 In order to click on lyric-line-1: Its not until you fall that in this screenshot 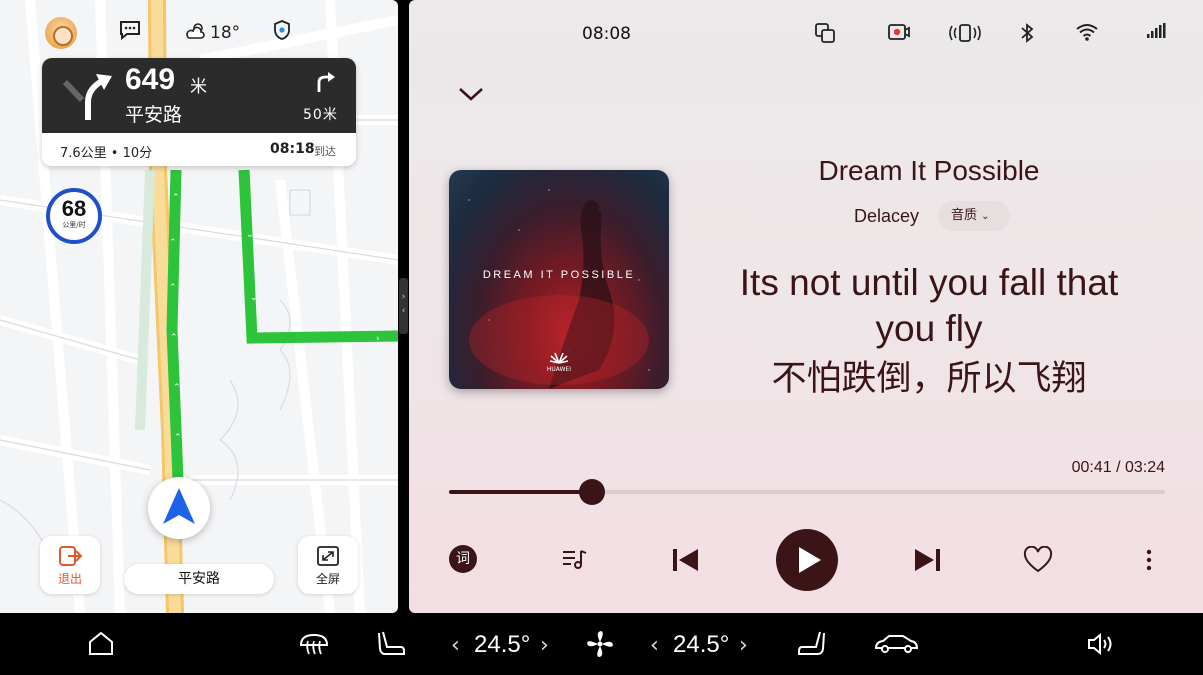, I will do `click(929, 282)`.